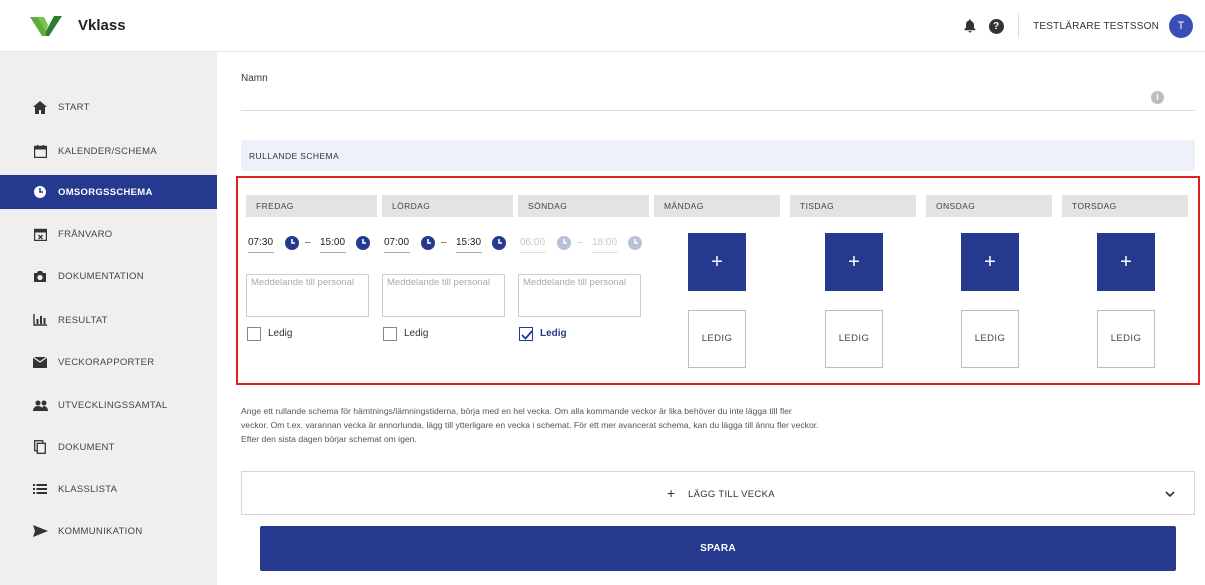 Image resolution: width=1205 pixels, height=585 pixels. What do you see at coordinates (717, 206) in the screenshot?
I see `day-header-mandag: MÅNDAG` at bounding box center [717, 206].